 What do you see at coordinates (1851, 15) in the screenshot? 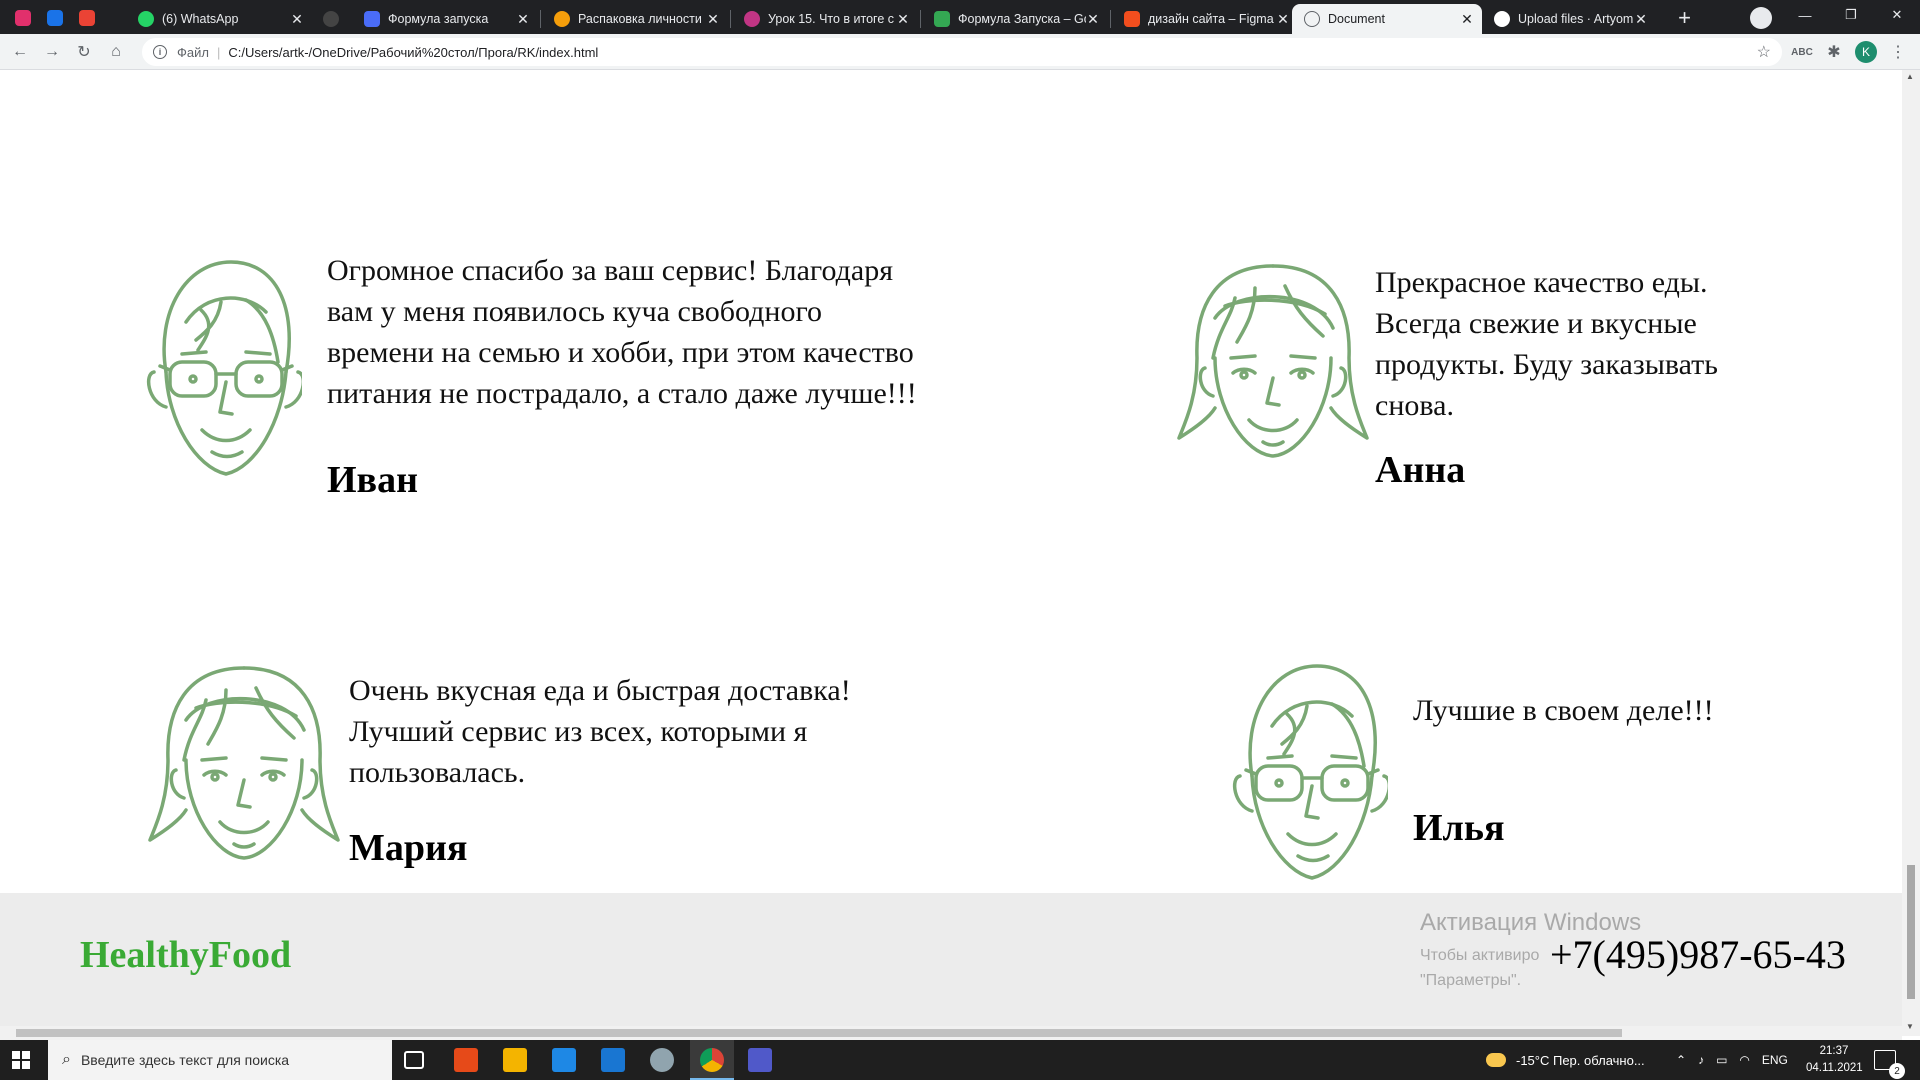
I see `restore-button: ❐` at bounding box center [1851, 15].